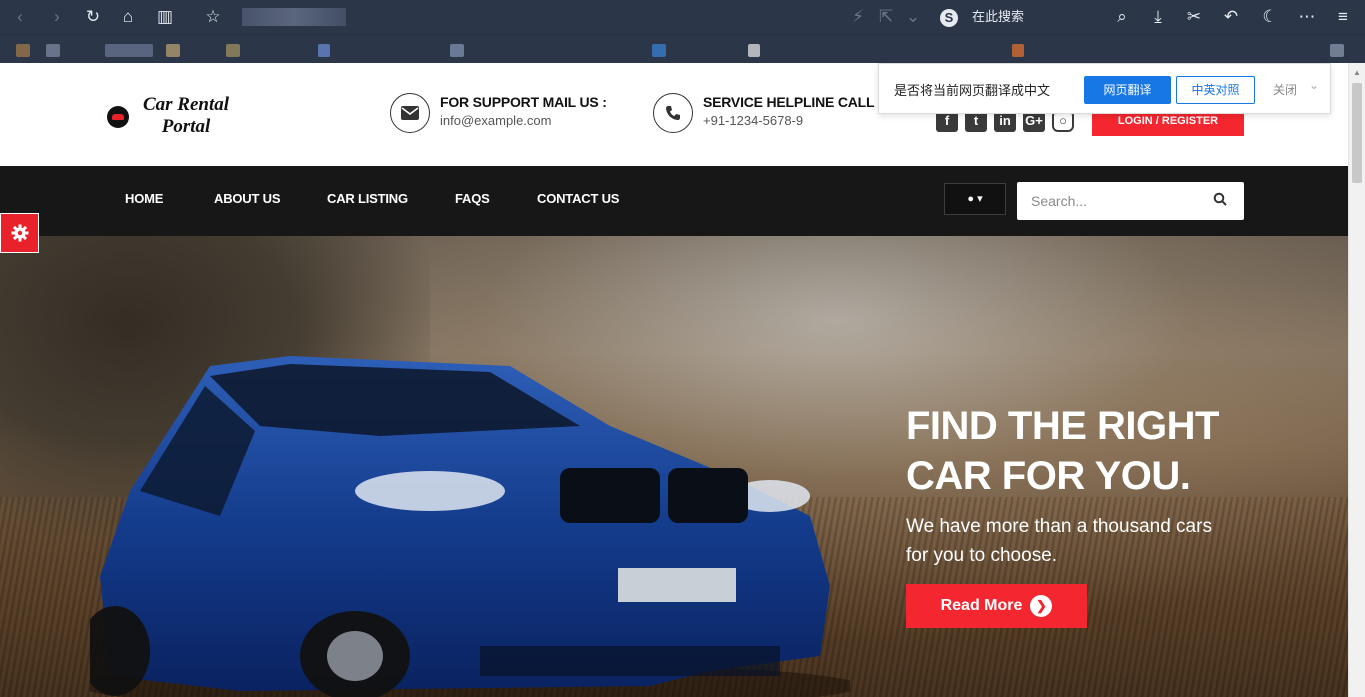 The image size is (1365, 697). Describe the element at coordinates (998, 16) in the screenshot. I see `browser-search-placeholder: 在此搜索` at that location.